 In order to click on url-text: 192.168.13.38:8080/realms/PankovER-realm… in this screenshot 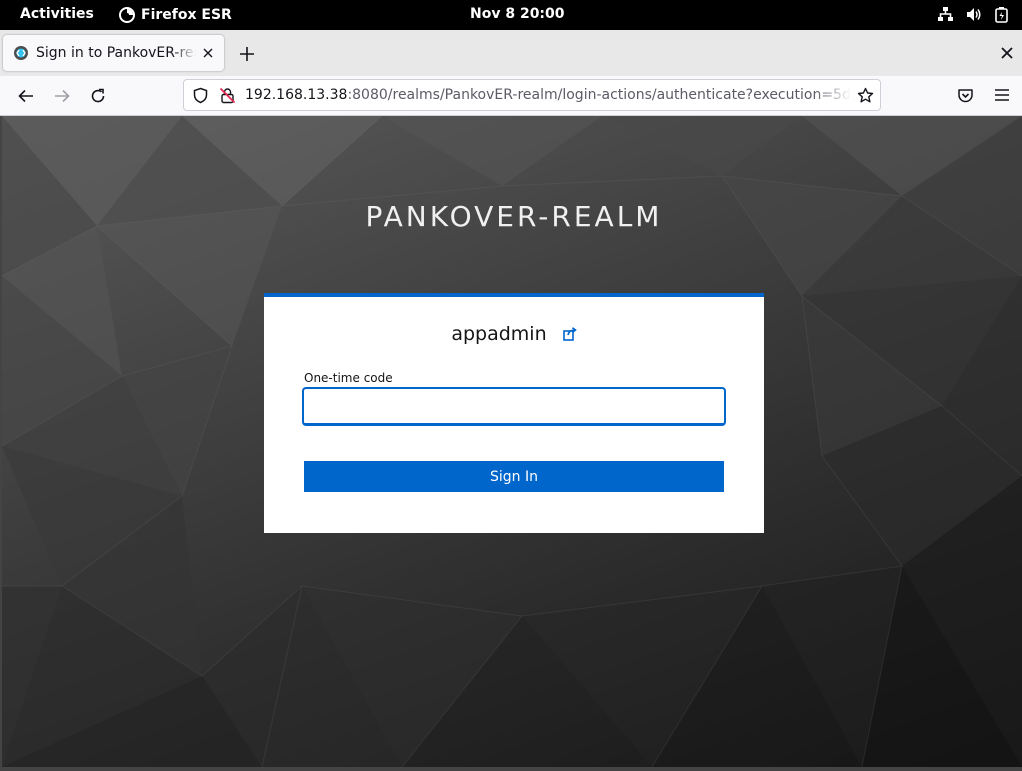, I will do `click(548, 95)`.